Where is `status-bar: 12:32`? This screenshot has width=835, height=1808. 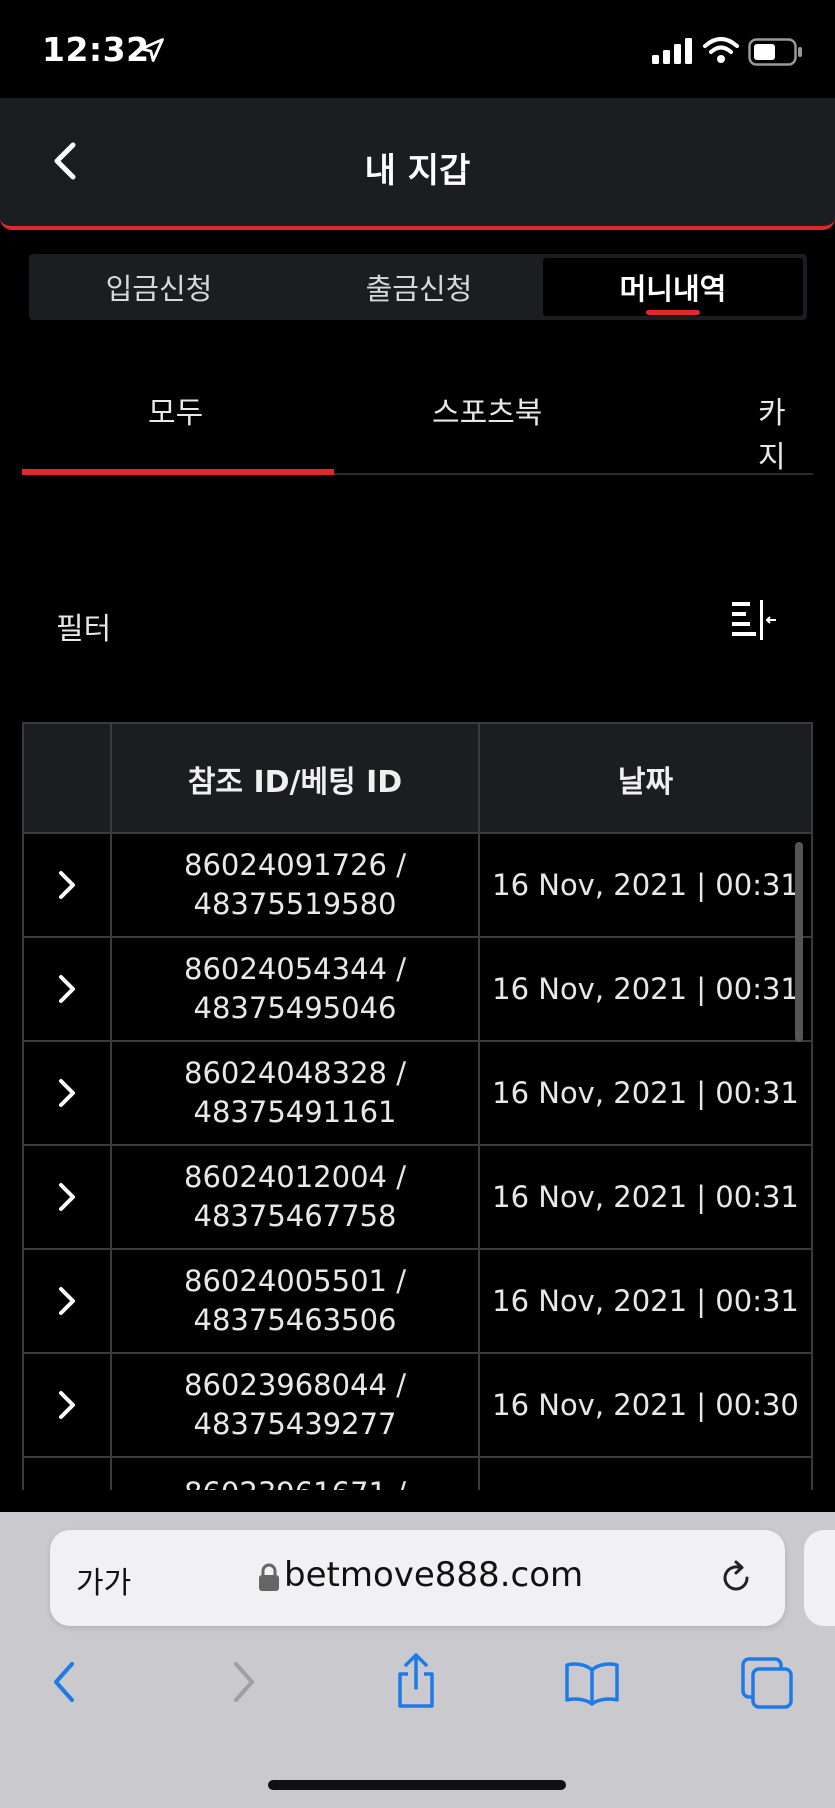
status-bar: 12:32 is located at coordinates (417, 49).